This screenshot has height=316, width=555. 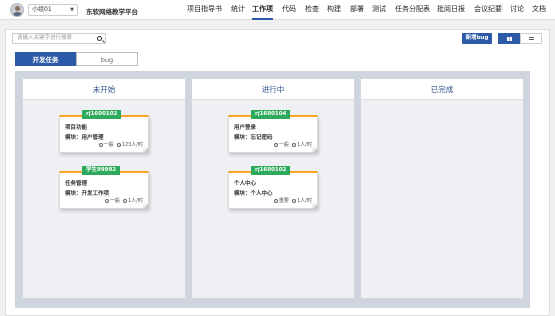 What do you see at coordinates (262, 10) in the screenshot?
I see `nav-item-workitems: 工作项` at bounding box center [262, 10].